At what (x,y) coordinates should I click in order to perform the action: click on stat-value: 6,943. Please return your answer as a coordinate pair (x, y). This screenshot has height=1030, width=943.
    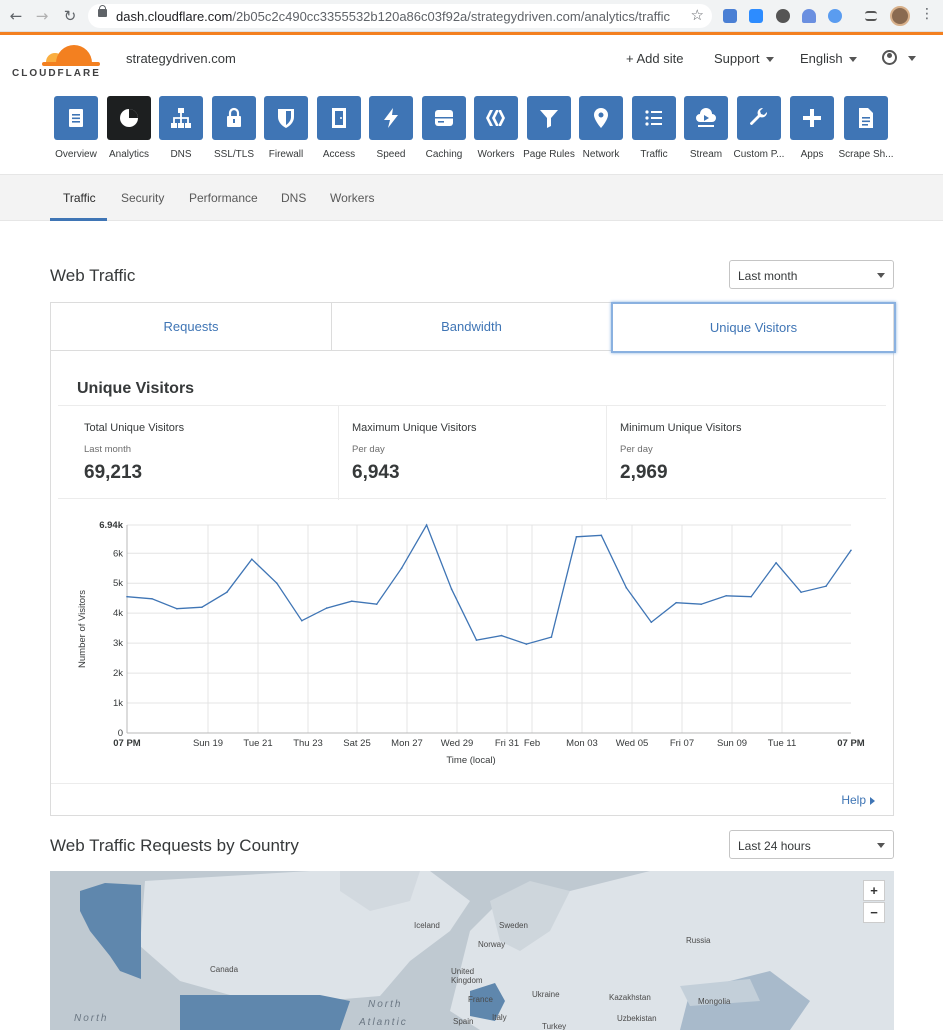
    Looking at the image, I should click on (376, 472).